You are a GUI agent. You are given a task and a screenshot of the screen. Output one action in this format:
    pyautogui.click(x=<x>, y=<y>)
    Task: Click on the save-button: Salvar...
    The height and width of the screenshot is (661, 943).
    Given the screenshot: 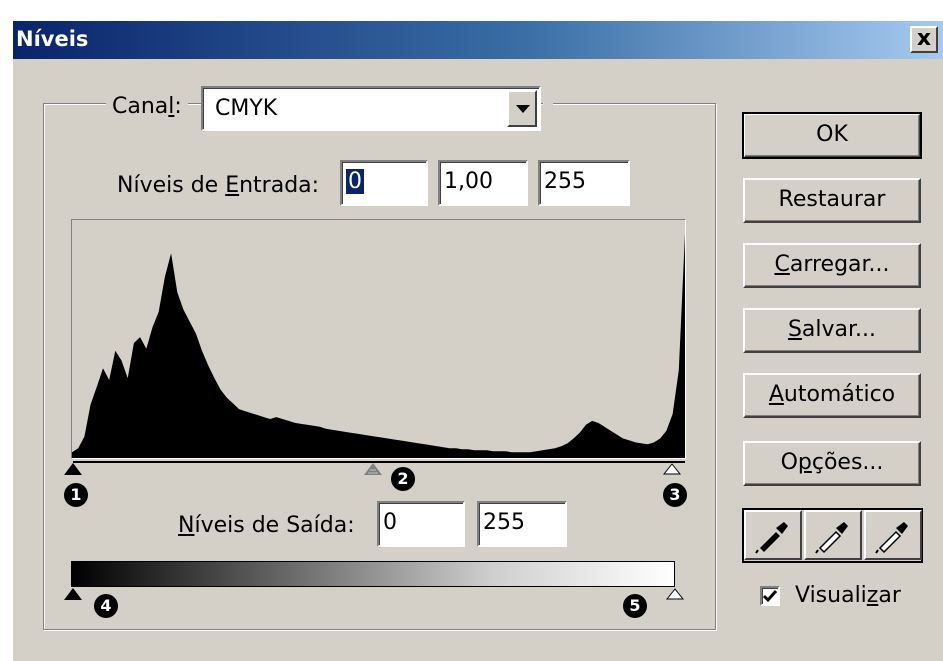 What is the action you would take?
    pyautogui.click(x=832, y=330)
    